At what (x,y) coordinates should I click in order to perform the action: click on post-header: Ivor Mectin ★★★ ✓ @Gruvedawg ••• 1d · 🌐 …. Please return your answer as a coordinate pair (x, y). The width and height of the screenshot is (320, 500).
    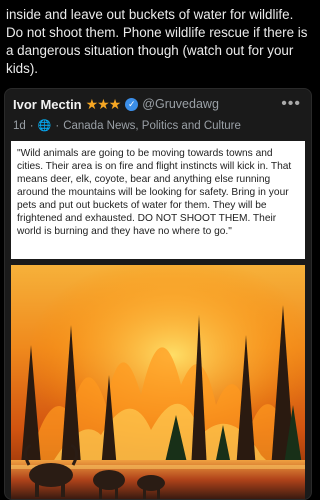
    Looking at the image, I should click on (157, 113).